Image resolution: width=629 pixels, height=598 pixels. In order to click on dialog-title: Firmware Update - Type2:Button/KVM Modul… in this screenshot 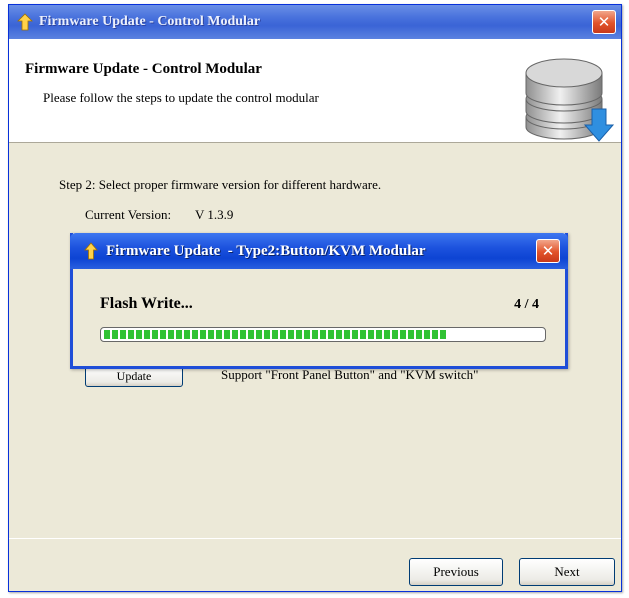, I will do `click(266, 250)`.